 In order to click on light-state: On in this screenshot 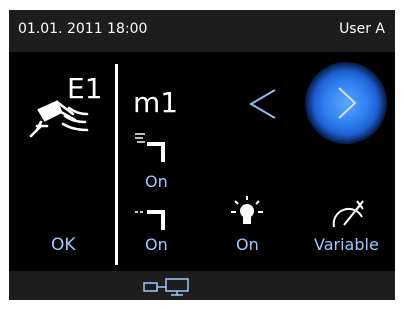, I will do `click(247, 244)`.